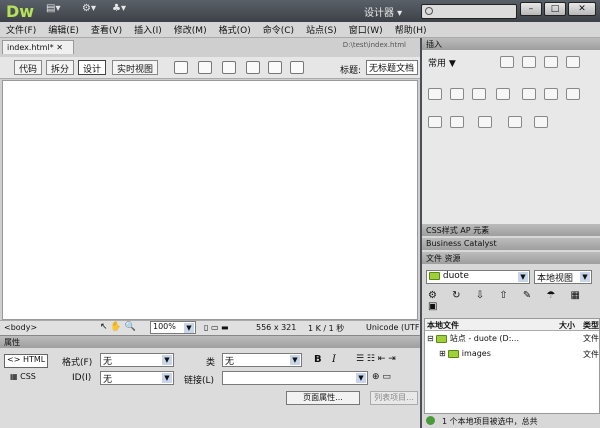 This screenshot has height=428, width=600. I want to click on images-label: images, so click(476, 353).